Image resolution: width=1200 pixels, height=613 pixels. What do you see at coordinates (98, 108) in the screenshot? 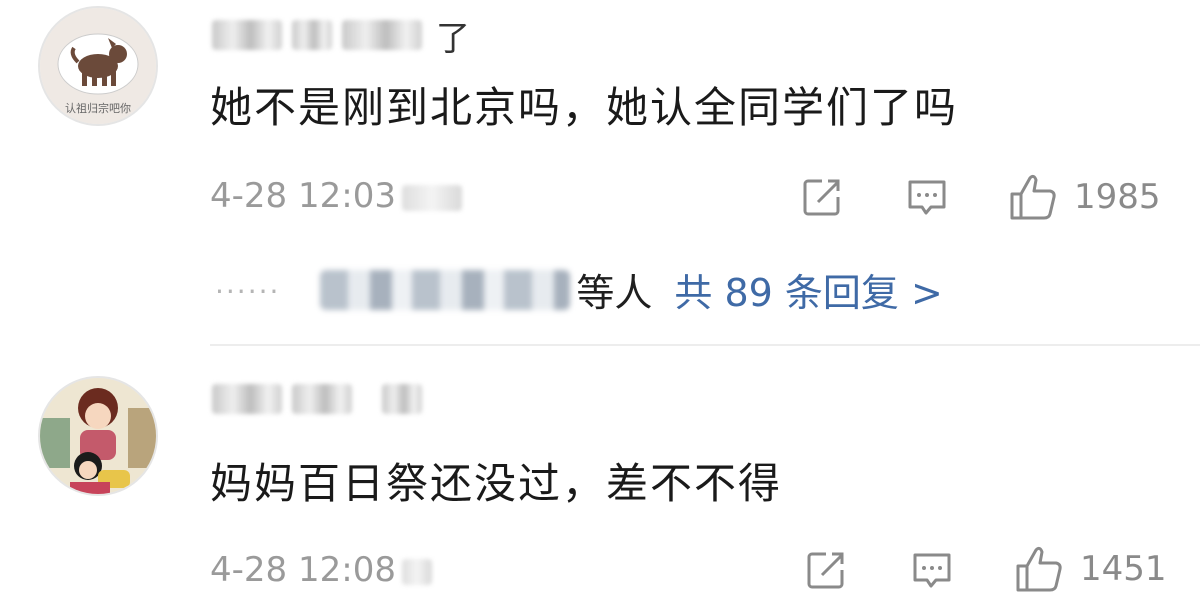
I see `avatar-caption: 认祖归宗吧你` at bounding box center [98, 108].